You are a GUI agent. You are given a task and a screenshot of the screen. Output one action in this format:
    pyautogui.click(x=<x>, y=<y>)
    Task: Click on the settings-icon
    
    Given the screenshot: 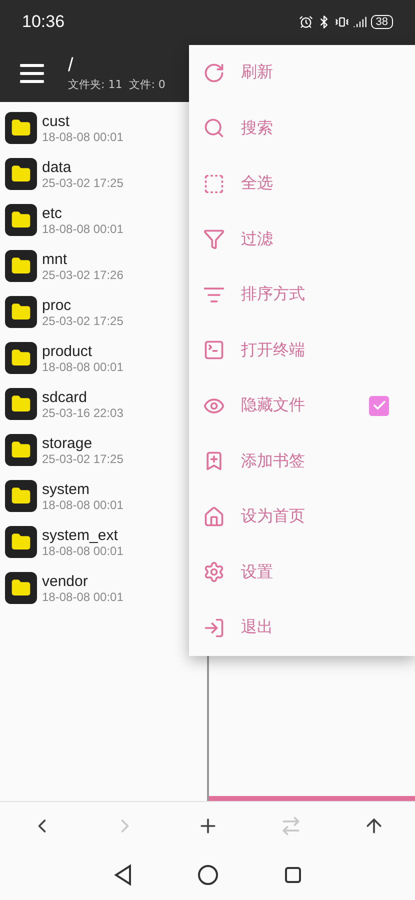 What is the action you would take?
    pyautogui.click(x=214, y=572)
    